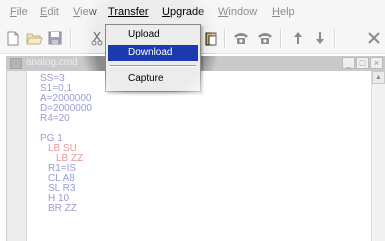  What do you see at coordinates (97, 38) in the screenshot?
I see `cut-icon` at bounding box center [97, 38].